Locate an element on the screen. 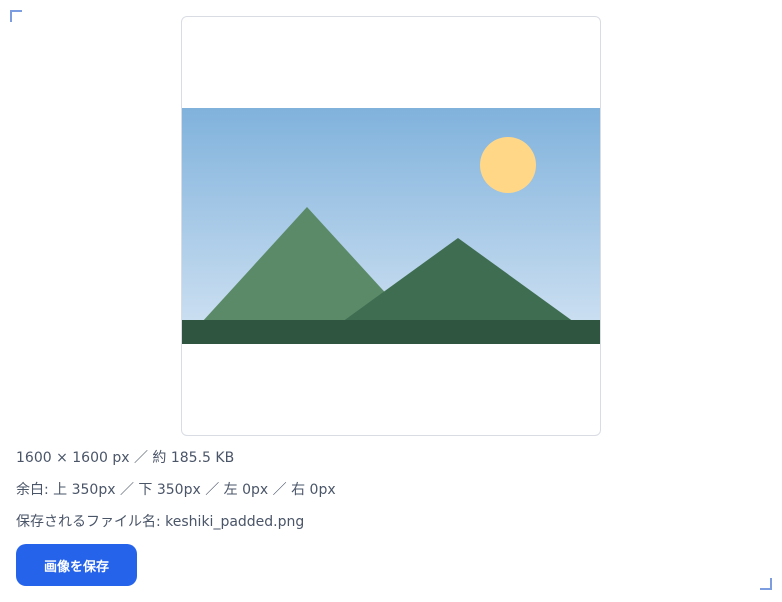 The image size is (782, 602). padding-info: 余白: 上 350px ／ 下 350px ／ 左 0px ／ 右 0px is located at coordinates (176, 490).